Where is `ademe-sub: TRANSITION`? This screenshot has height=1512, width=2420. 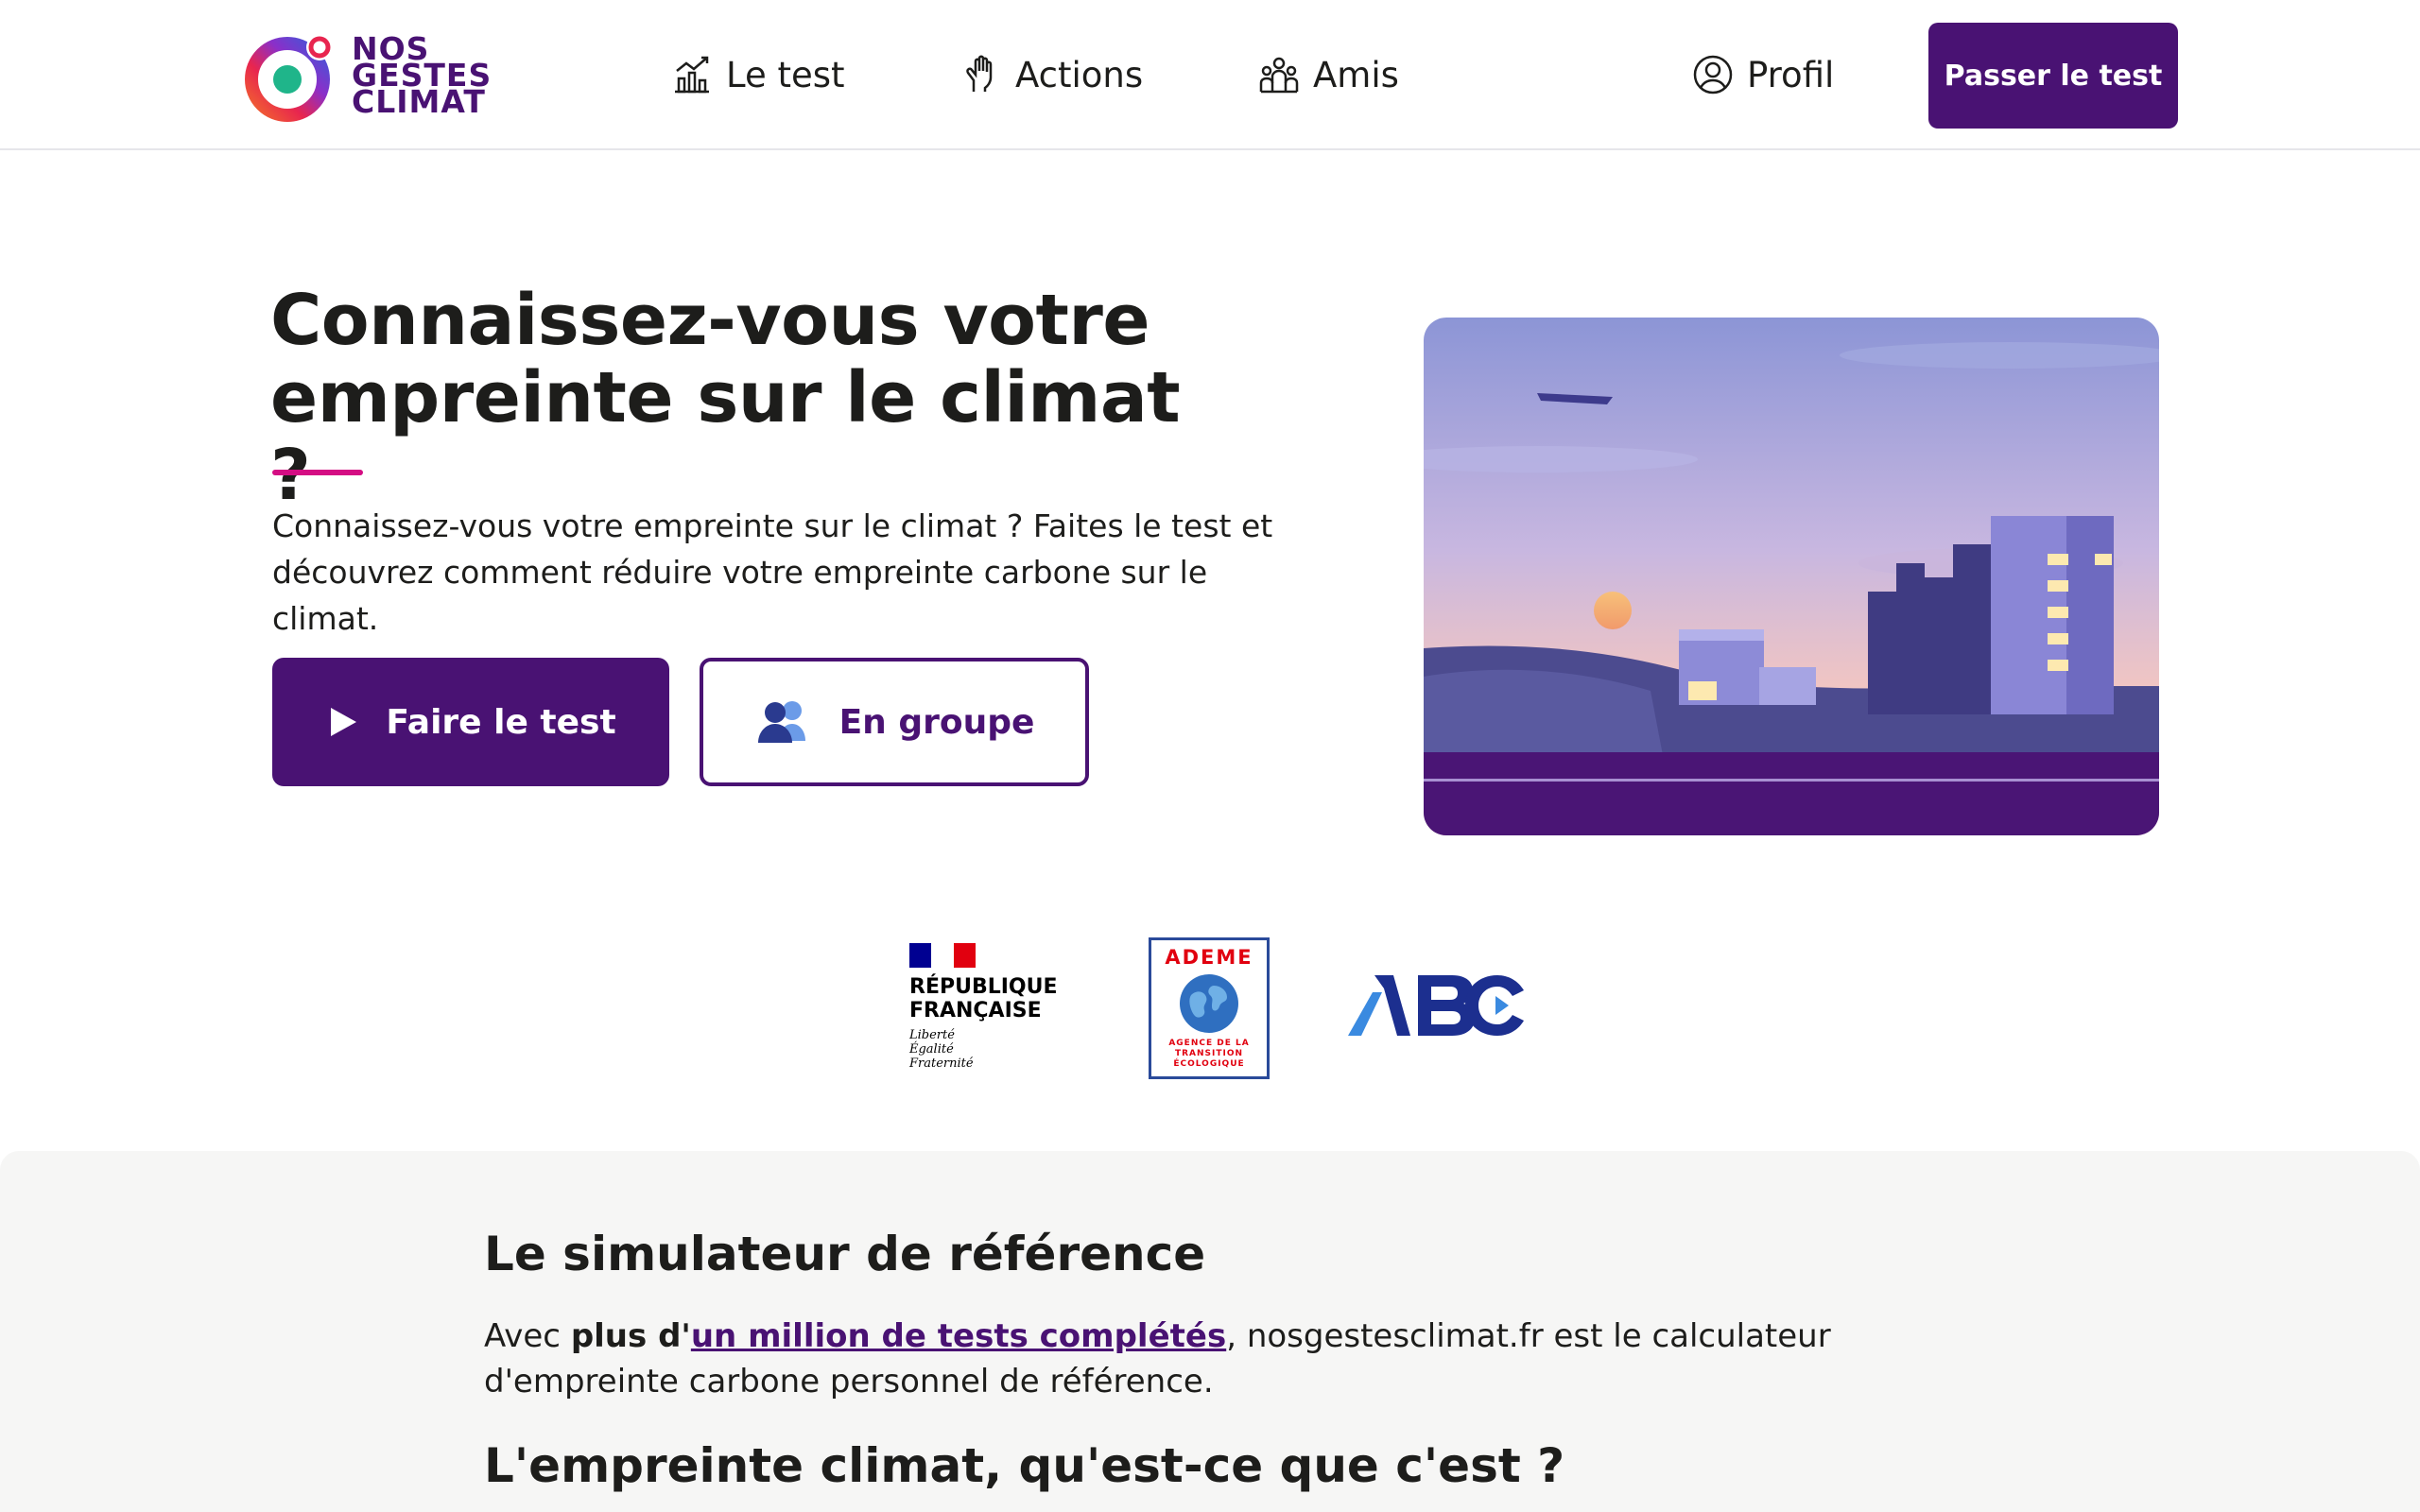 ademe-sub: TRANSITION is located at coordinates (1209, 1053).